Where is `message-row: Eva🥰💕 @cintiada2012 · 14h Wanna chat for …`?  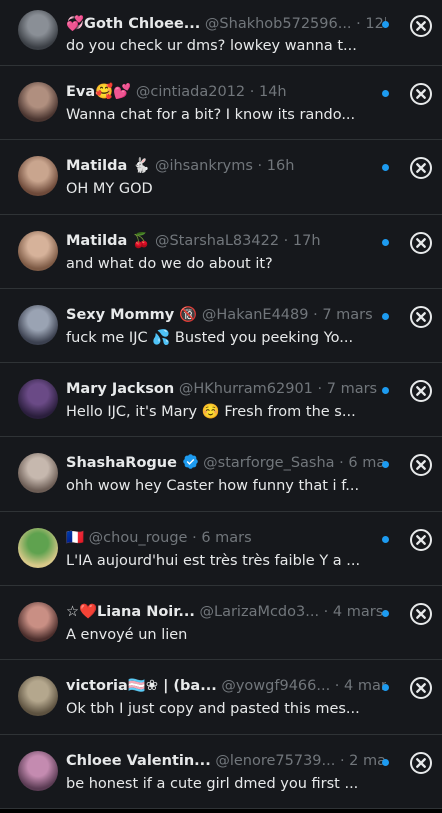
message-row: Eva🥰💕 @cintiada2012 · 14h Wanna chat for … is located at coordinates (221, 103).